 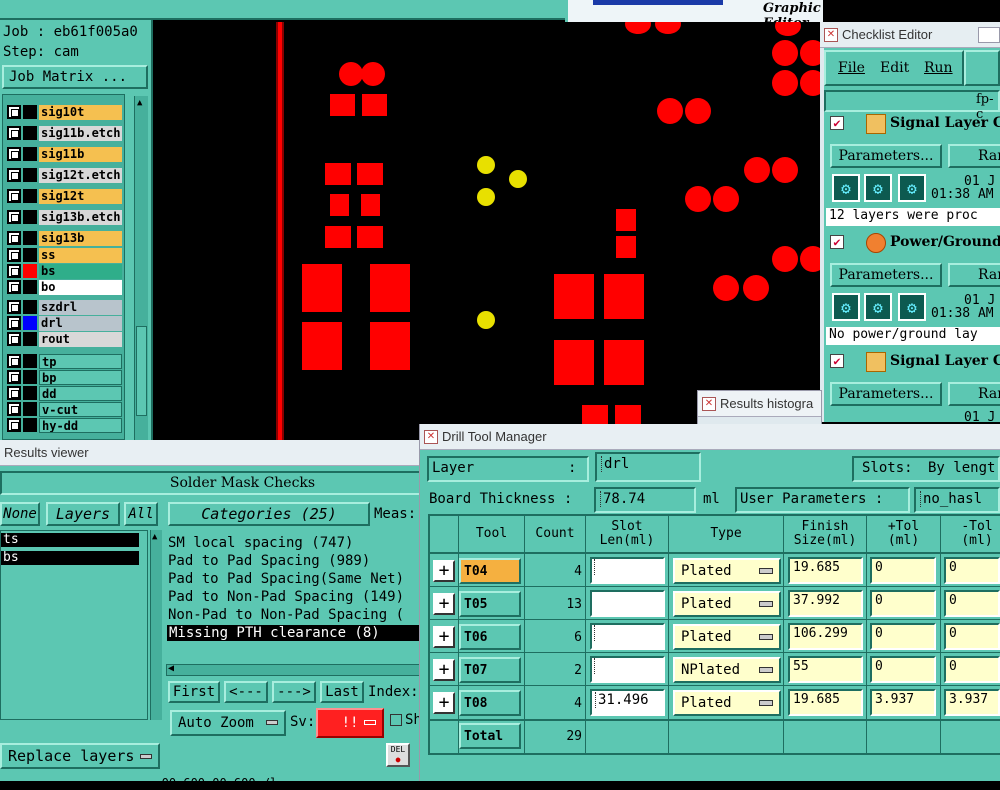 What do you see at coordinates (154, 537) in the screenshot?
I see `scroll-up-arrow: ▲` at bounding box center [154, 537].